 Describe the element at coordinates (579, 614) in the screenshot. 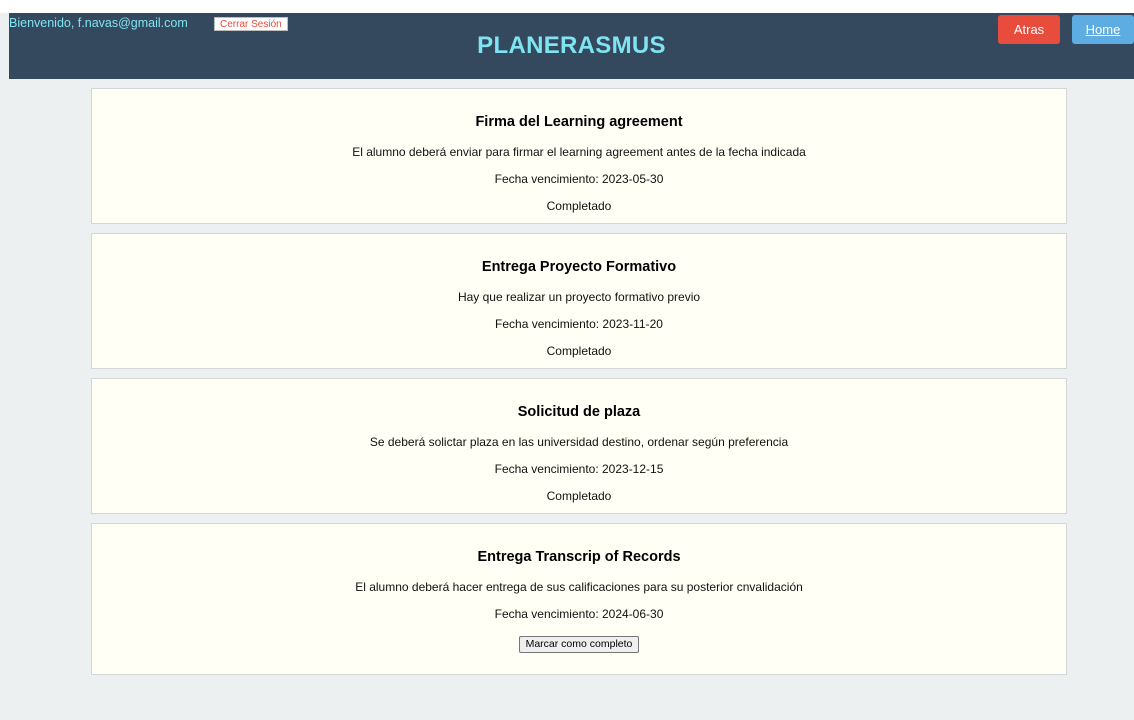

I see `task-due-date: Fecha vencimiento: 2024-06-30` at that location.